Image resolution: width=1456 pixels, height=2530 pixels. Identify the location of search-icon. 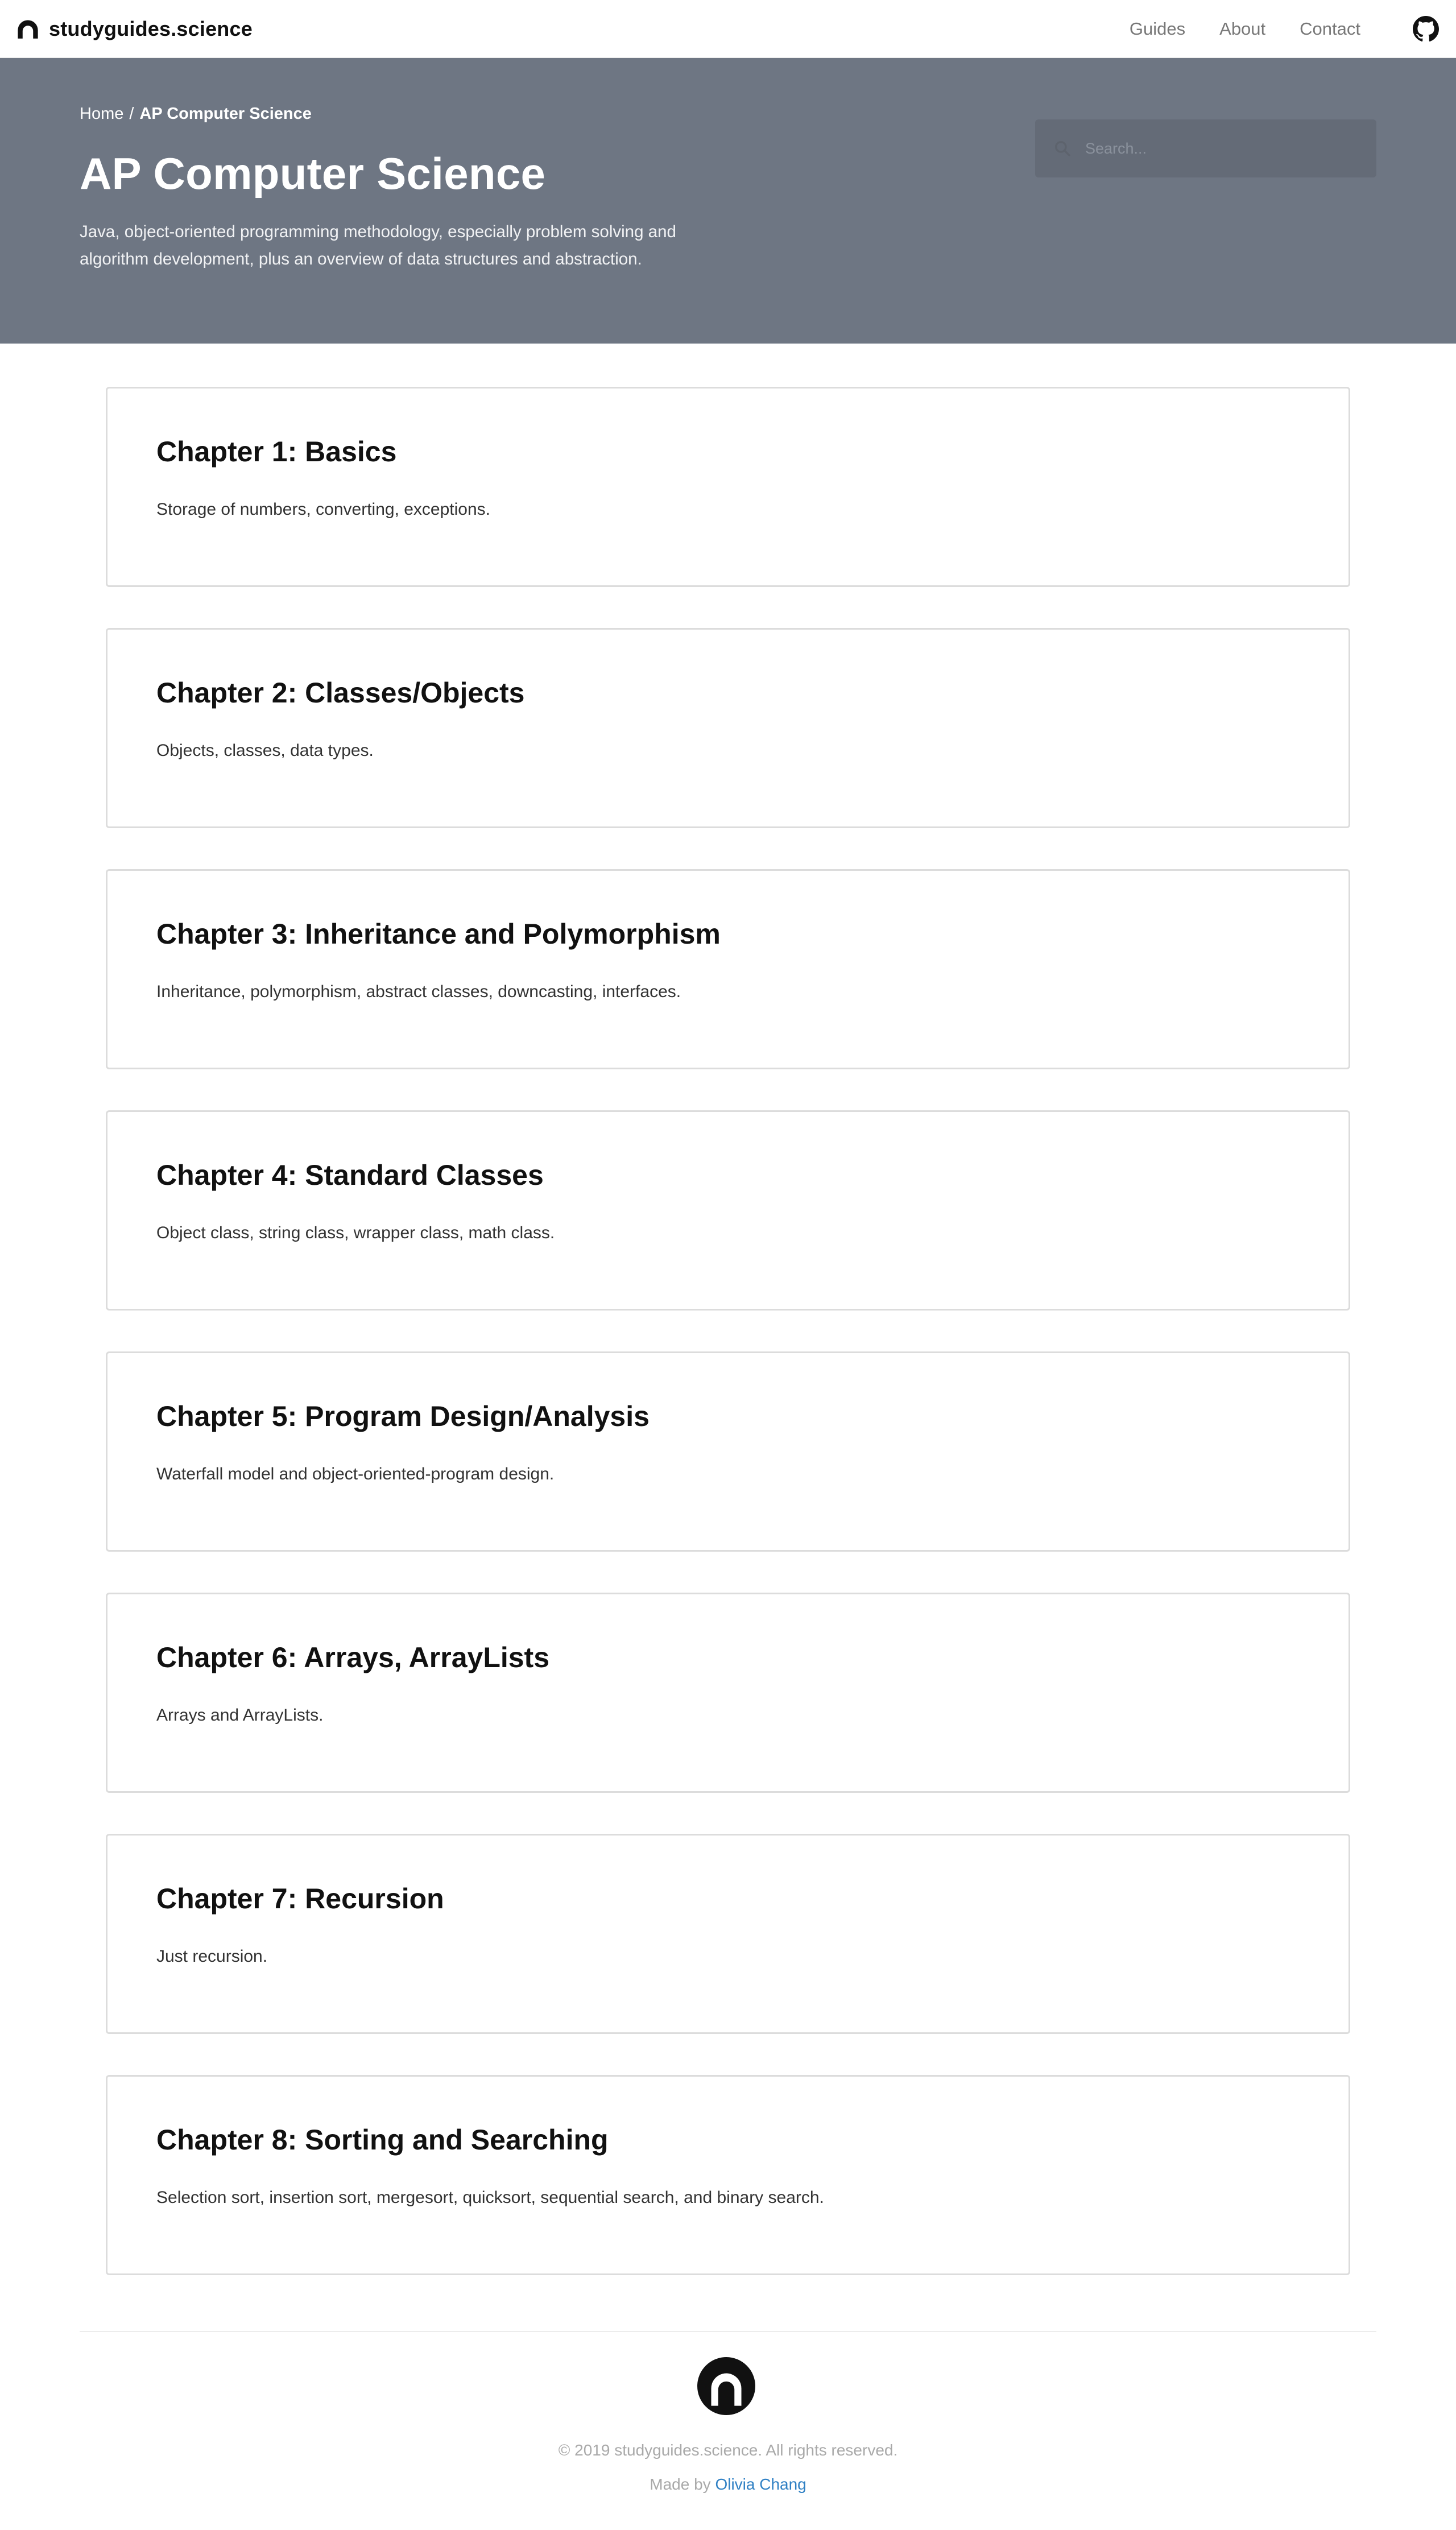
(1062, 148).